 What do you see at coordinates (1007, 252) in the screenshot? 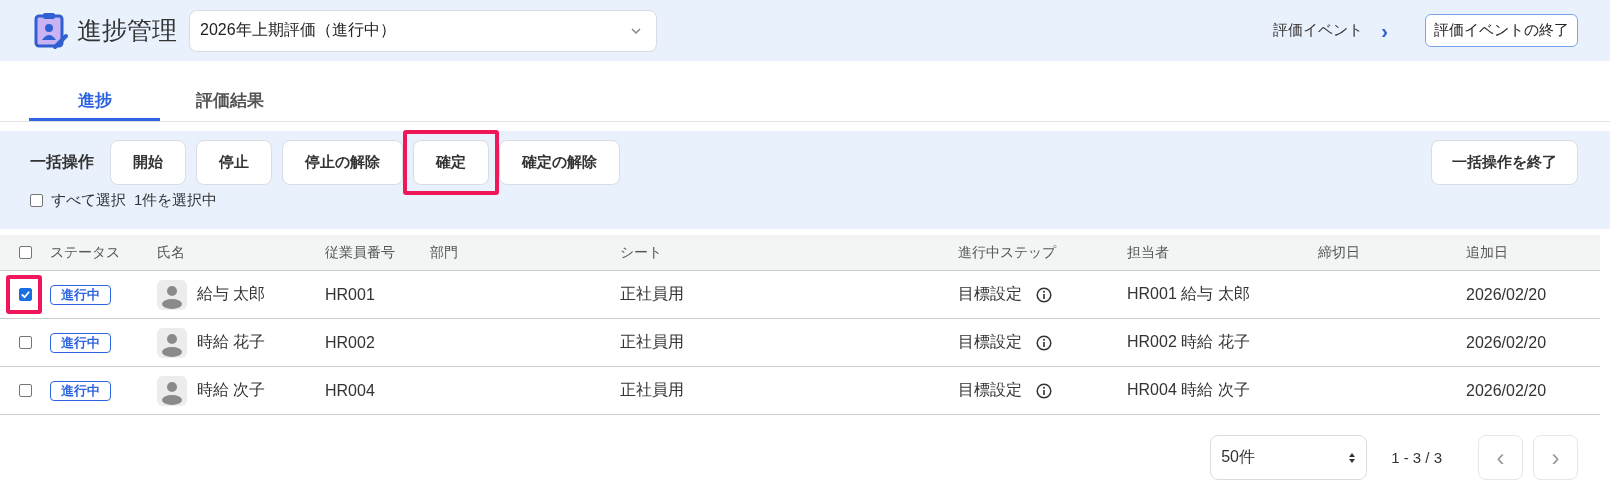
I see `column-header: 進行中ステップ` at bounding box center [1007, 252].